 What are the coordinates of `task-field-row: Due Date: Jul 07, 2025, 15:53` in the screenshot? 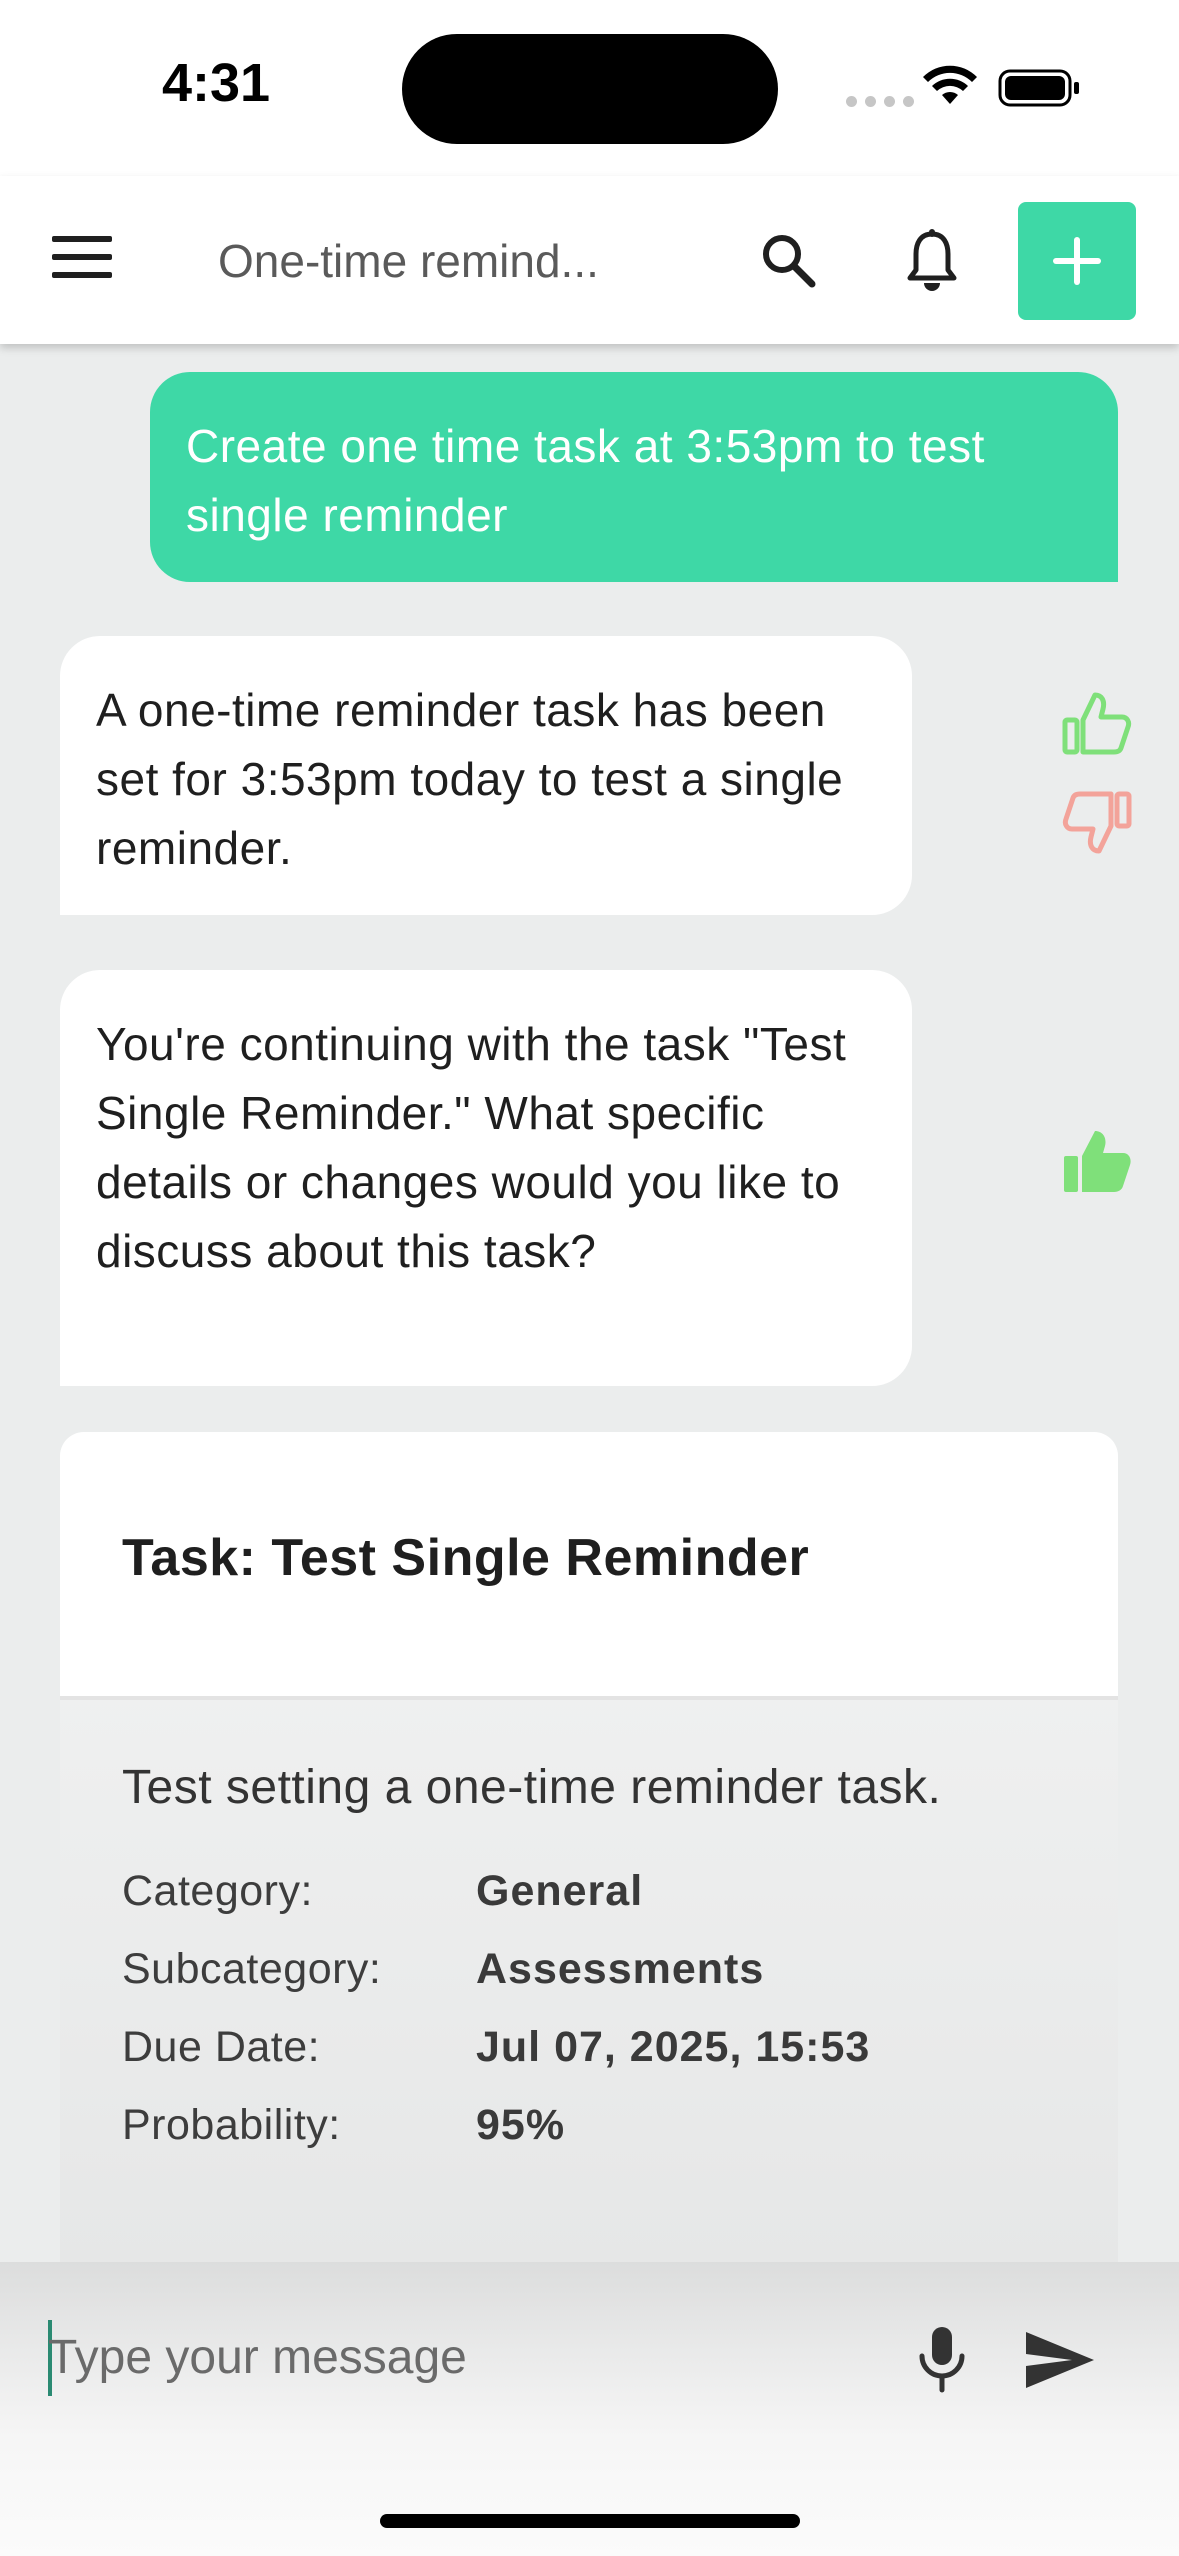 It's located at (589, 2047).